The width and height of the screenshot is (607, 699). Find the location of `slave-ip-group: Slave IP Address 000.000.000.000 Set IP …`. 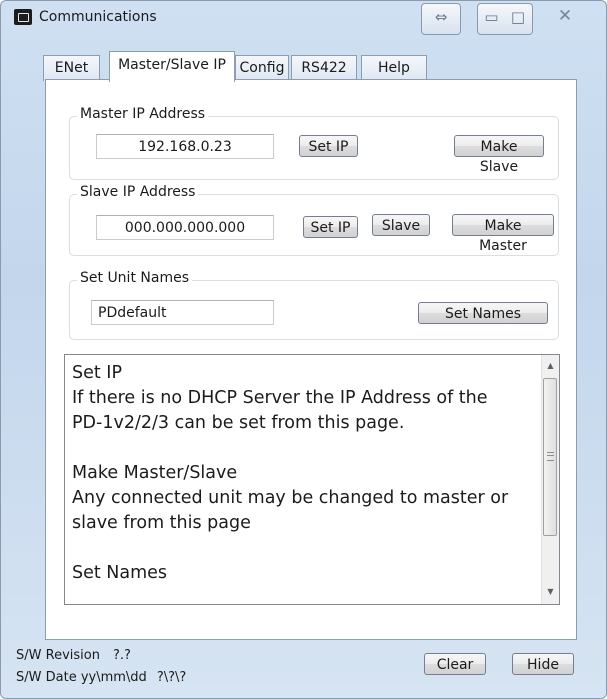

slave-ip-group: Slave IP Address 000.000.000.000 Set IP … is located at coordinates (314, 220).